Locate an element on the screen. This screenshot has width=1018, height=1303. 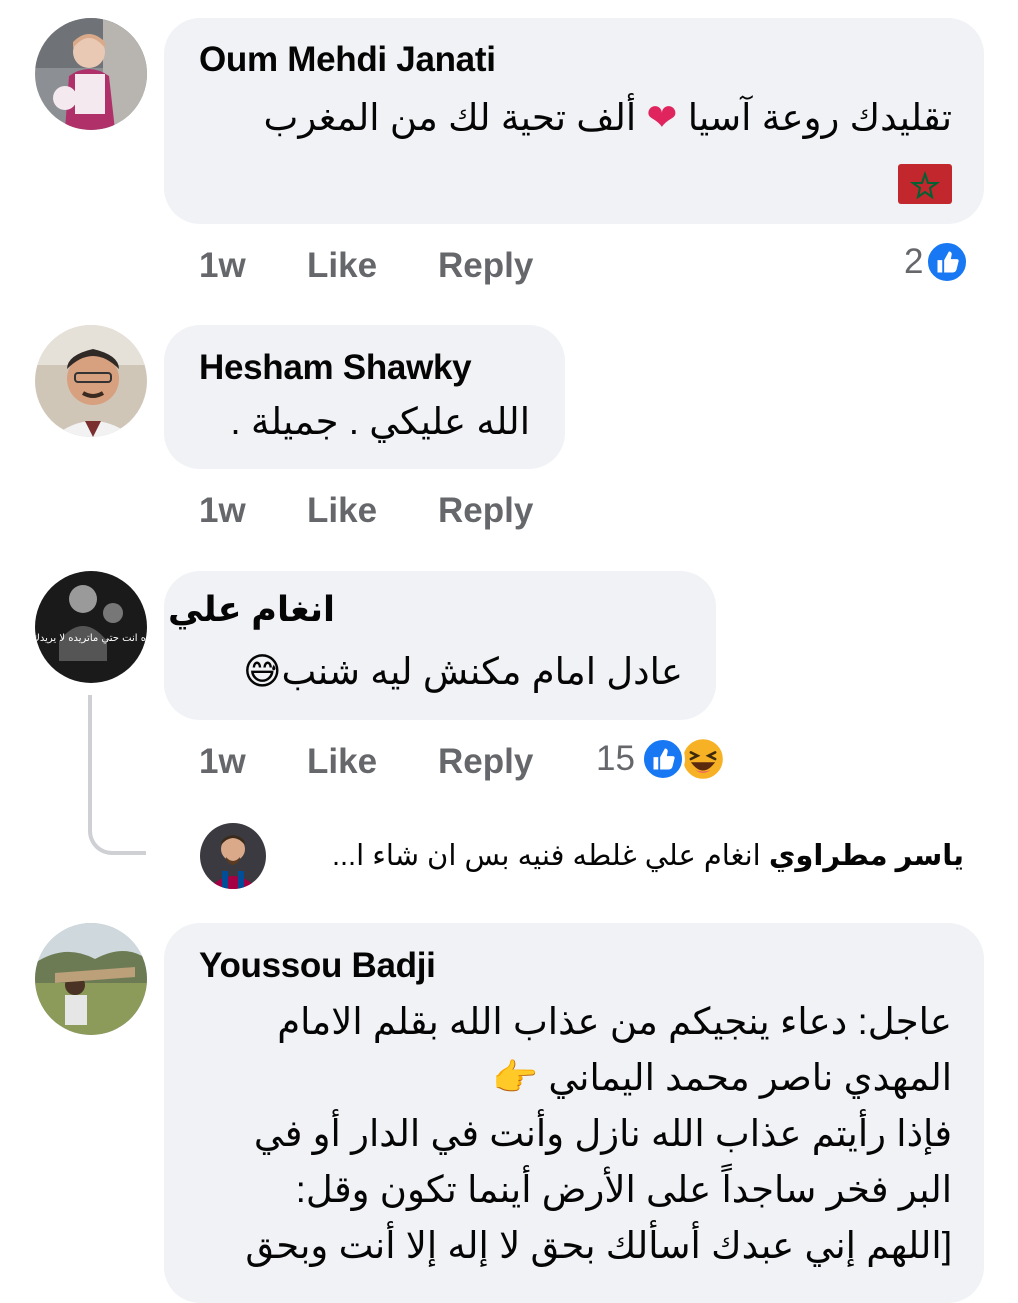
comment-text-3: عادل امام مكنش ليه شنب😅 is located at coordinates (462, 671).